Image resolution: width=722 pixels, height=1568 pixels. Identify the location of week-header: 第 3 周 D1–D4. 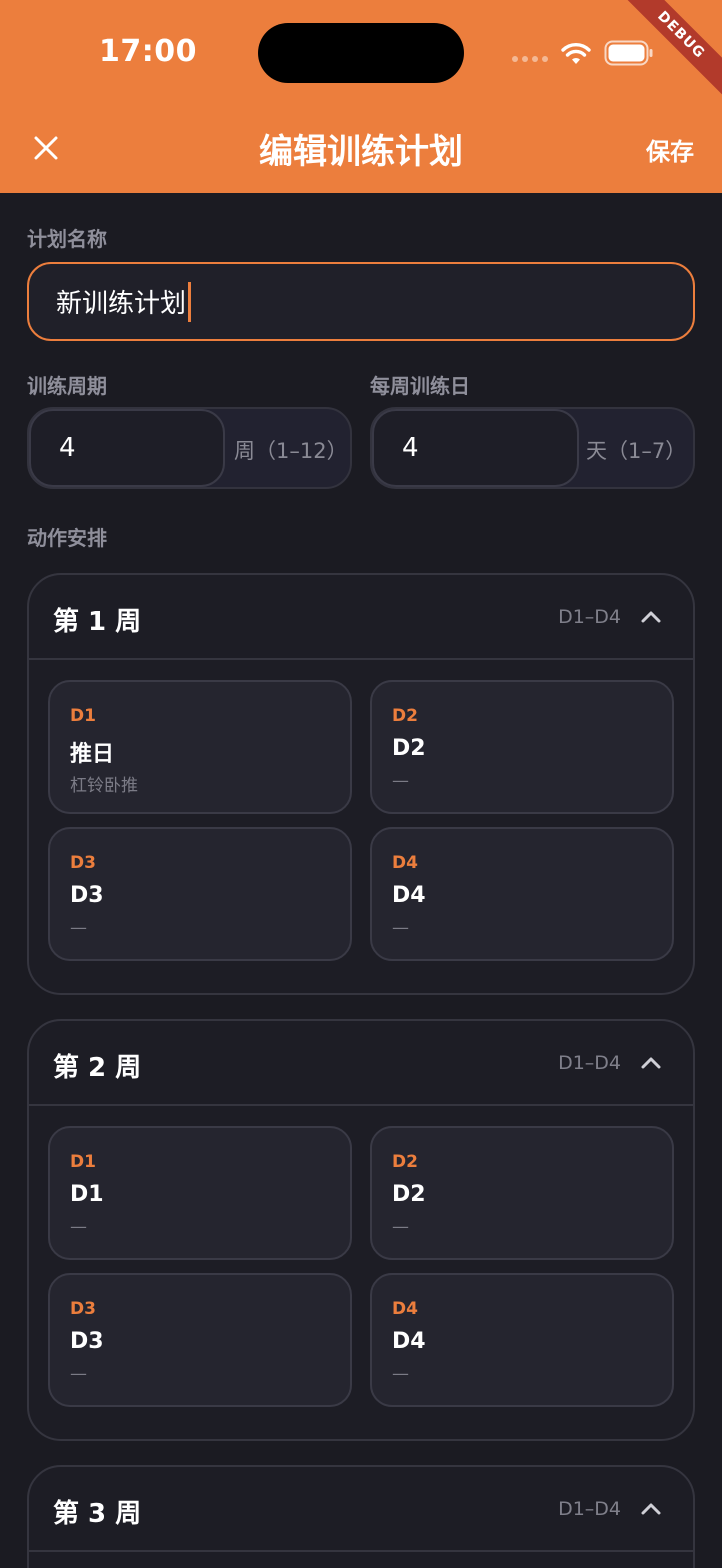
(361, 1509).